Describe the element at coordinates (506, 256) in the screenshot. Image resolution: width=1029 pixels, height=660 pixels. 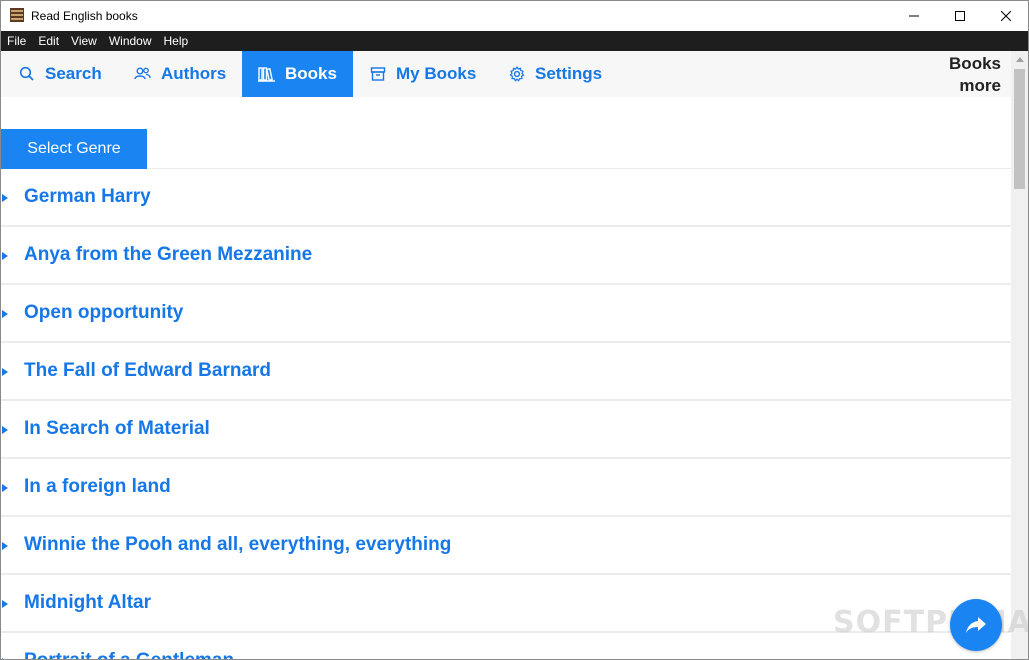
I see `book-row: Anya from the Green Mezzanine` at that location.